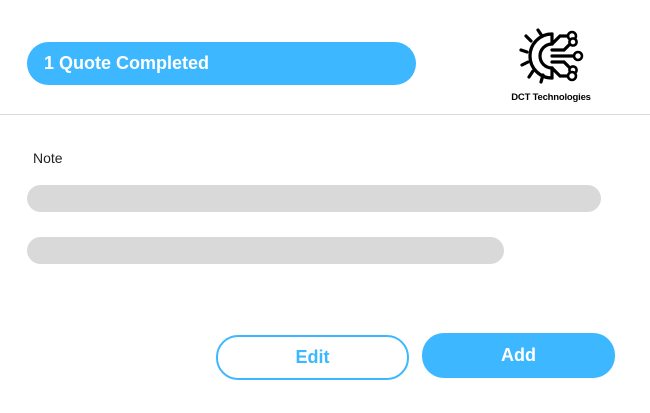 The width and height of the screenshot is (650, 413). I want to click on add-button-label: Add, so click(518, 355).